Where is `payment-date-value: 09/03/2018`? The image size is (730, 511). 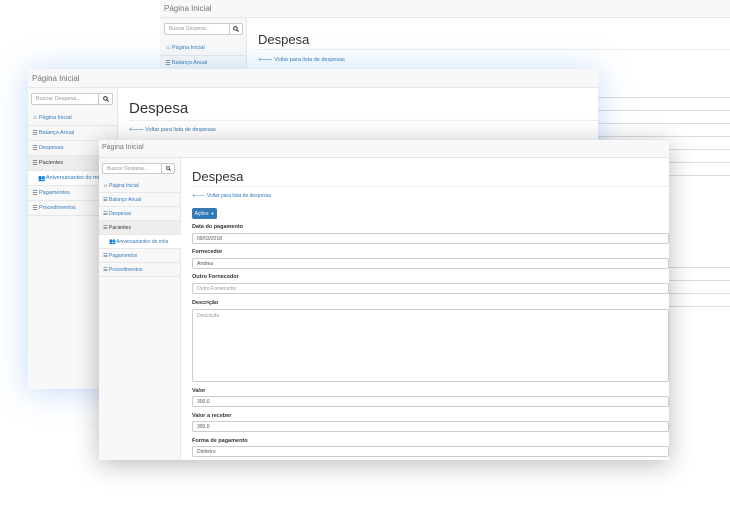
payment-date-value: 09/03/2018 is located at coordinates (210, 238).